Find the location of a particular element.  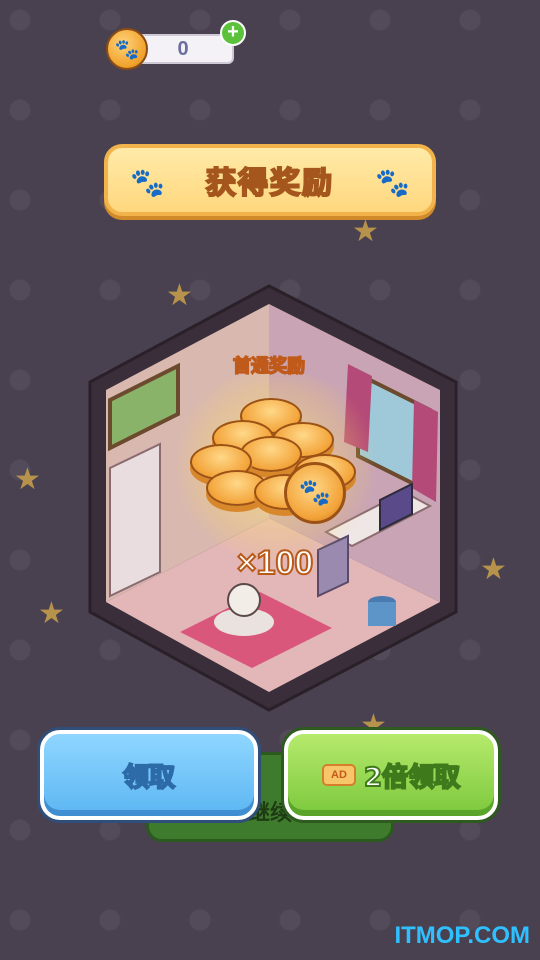

claim-label: 领取 is located at coordinates (149, 778).